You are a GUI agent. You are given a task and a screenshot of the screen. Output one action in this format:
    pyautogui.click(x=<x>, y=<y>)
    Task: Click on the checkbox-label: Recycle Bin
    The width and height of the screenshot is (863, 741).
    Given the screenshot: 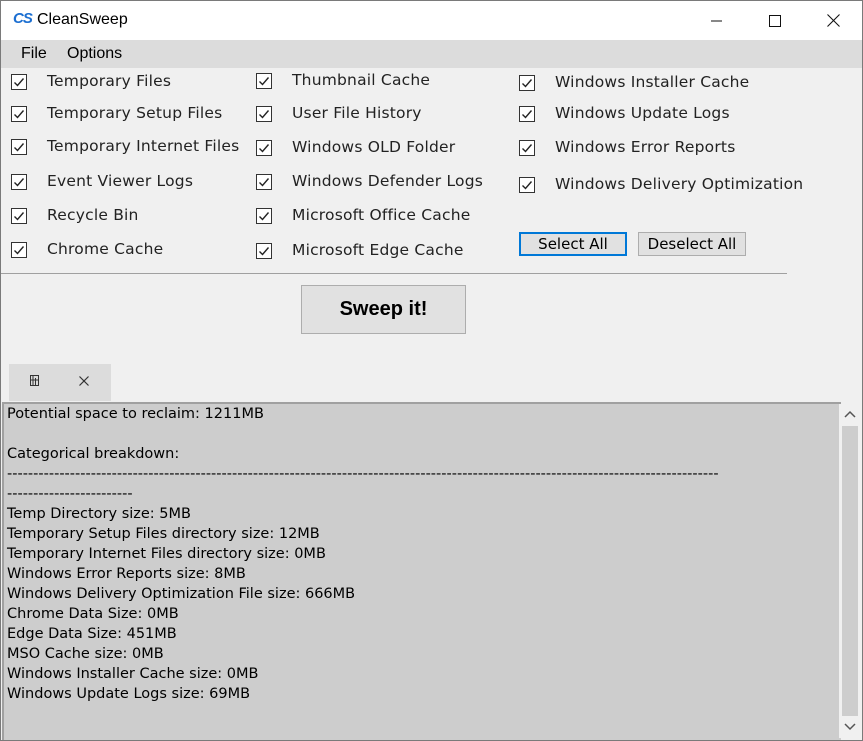 What is the action you would take?
    pyautogui.click(x=93, y=215)
    